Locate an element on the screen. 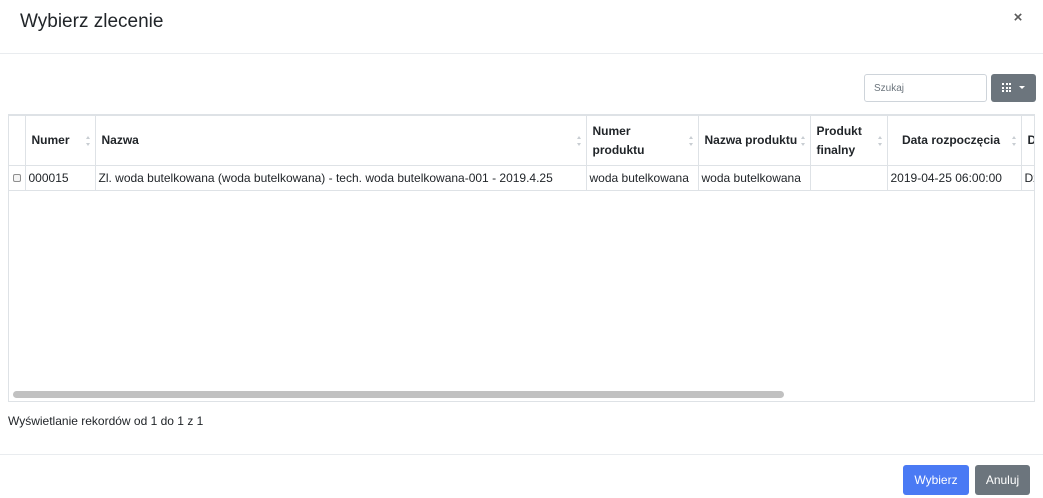 Image resolution: width=1043 pixels, height=498 pixels. grid-icon is located at coordinates (1006, 87).